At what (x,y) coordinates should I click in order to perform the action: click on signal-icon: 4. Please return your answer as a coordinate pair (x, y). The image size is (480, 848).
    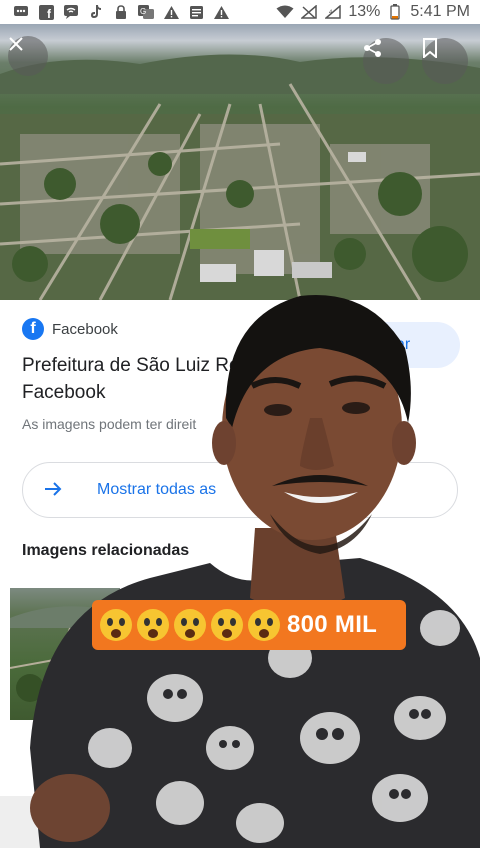
    Looking at the image, I should click on (333, 12).